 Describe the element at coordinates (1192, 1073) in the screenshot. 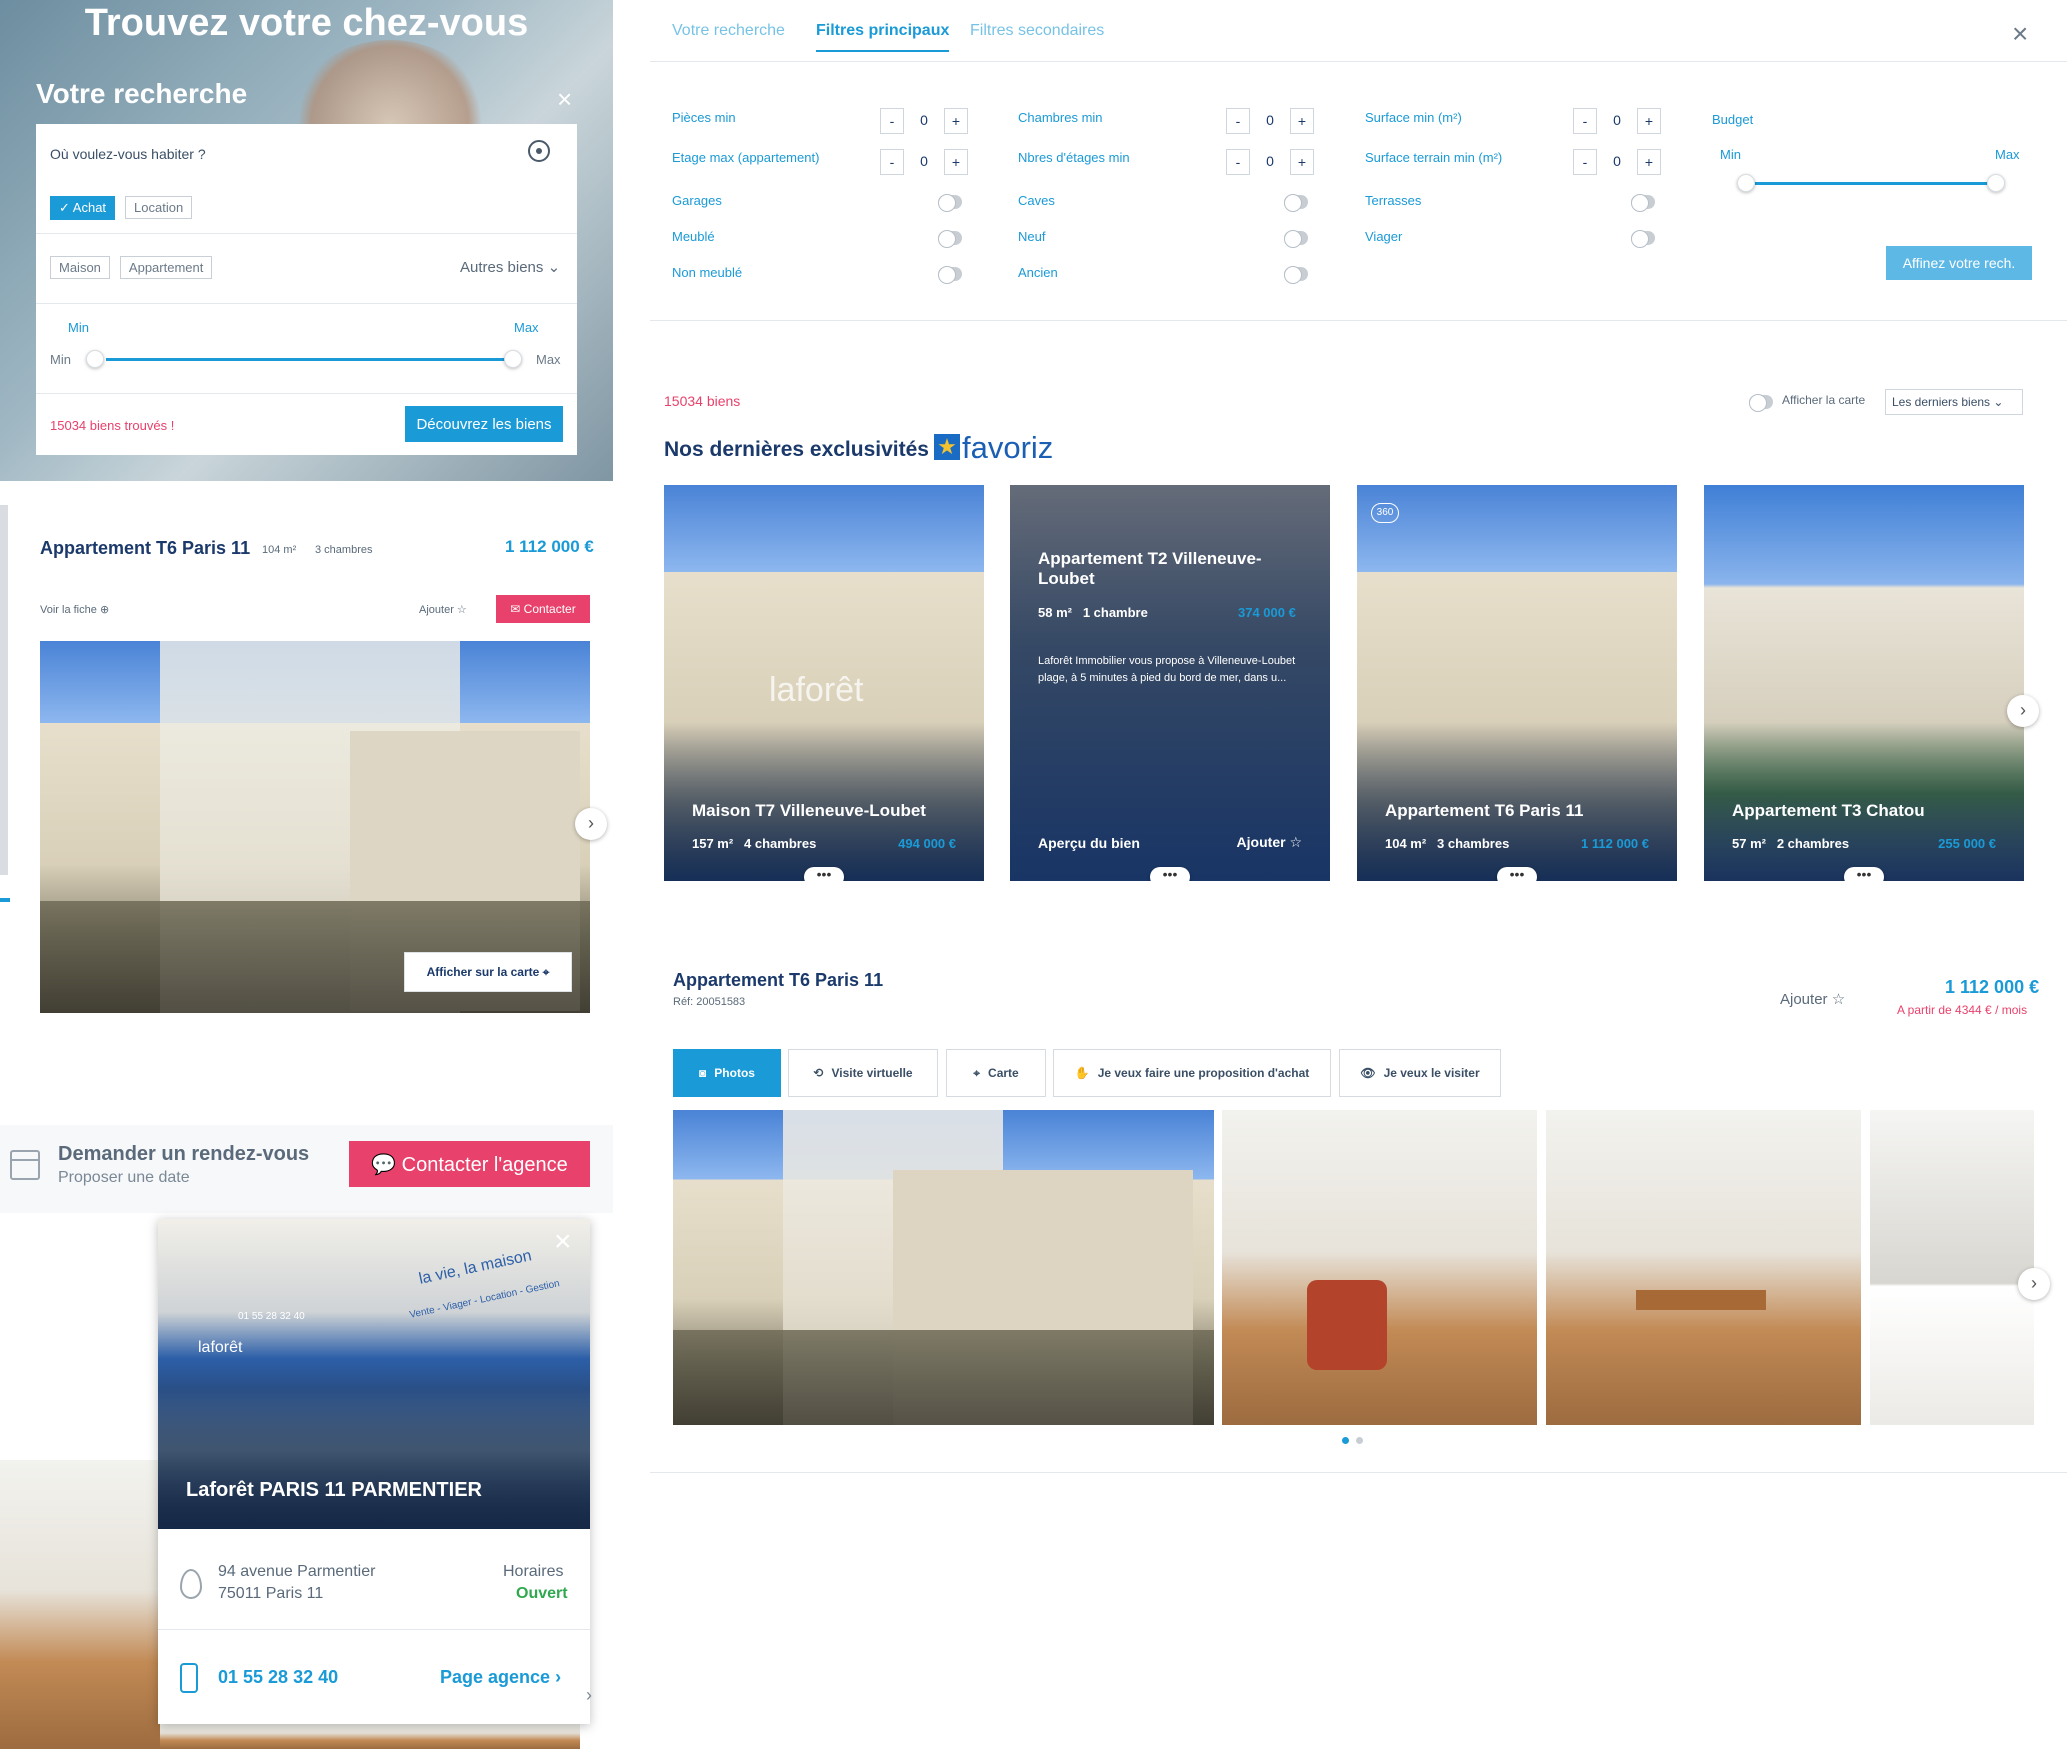

I see `tab-purchase-offer: ✋ Je veux faire une proposition d'achat` at that location.